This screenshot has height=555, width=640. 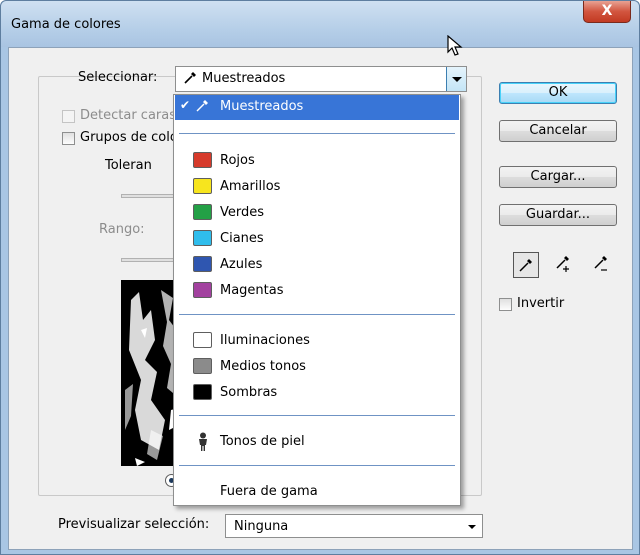 What do you see at coordinates (564, 265) in the screenshot?
I see `eyedropper-plus-tool-button` at bounding box center [564, 265].